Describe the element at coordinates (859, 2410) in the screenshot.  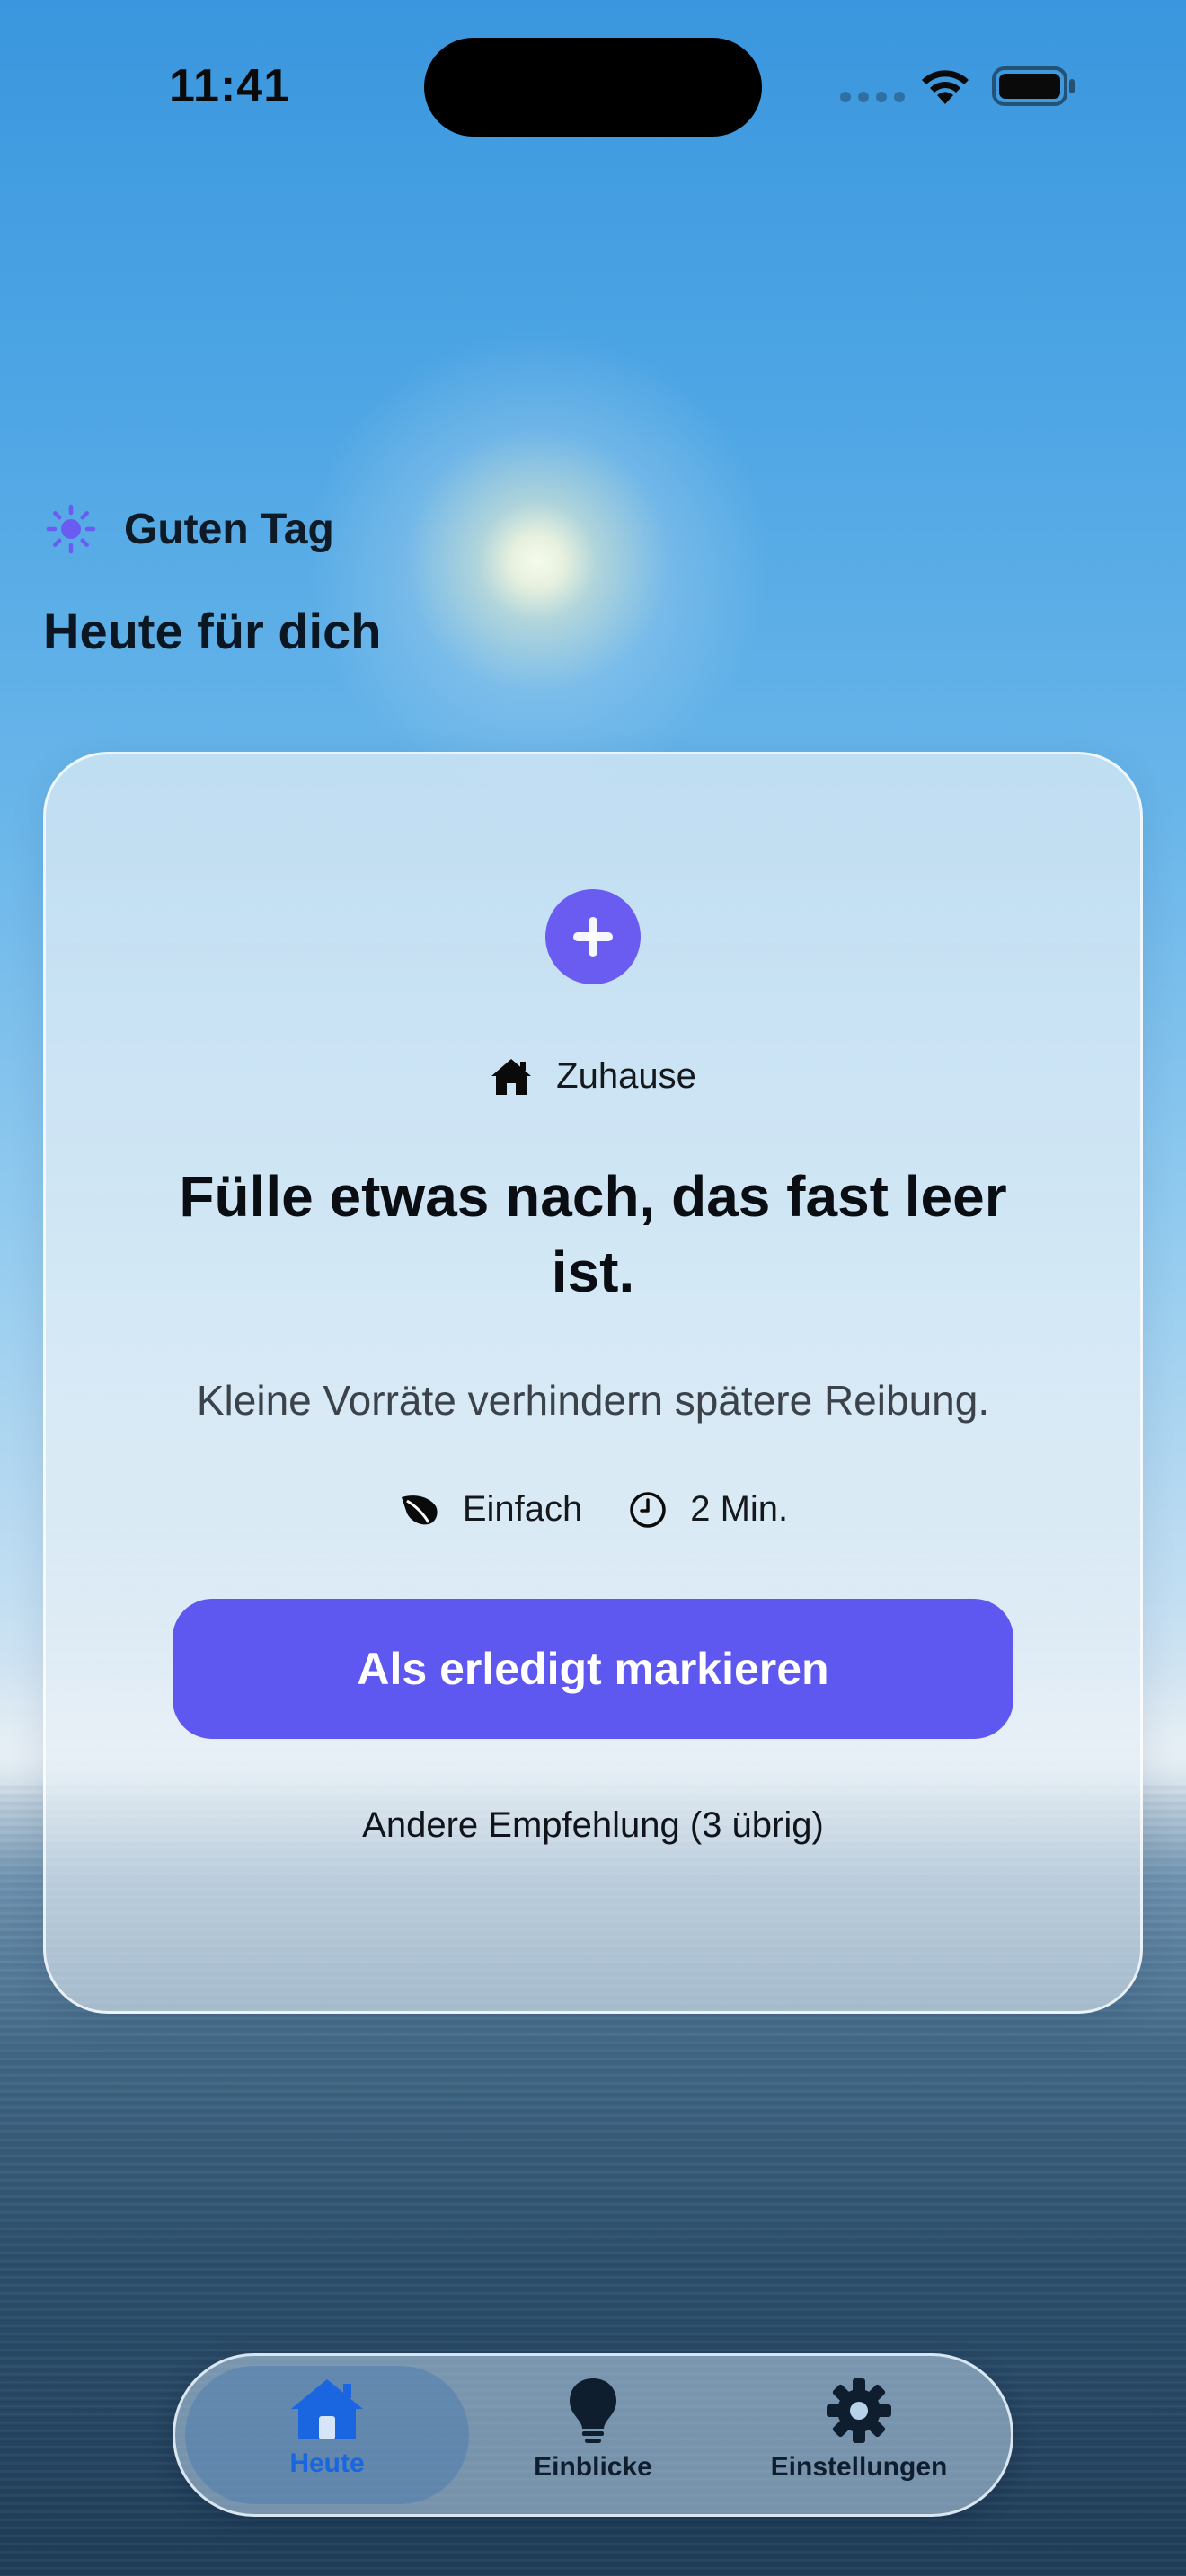
I see `gear-icon` at that location.